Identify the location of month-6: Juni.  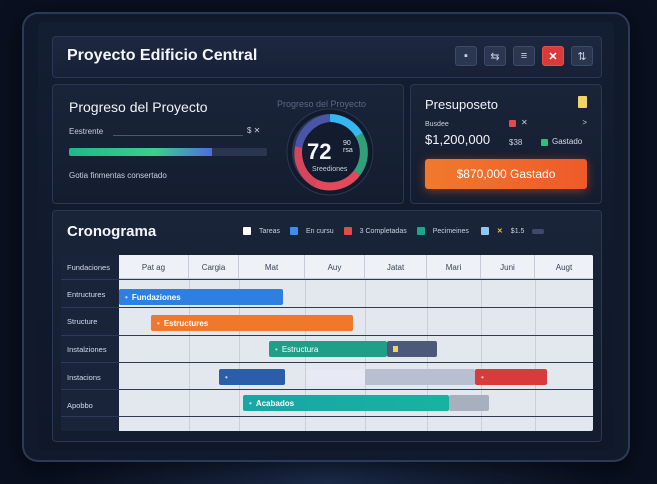
(508, 267).